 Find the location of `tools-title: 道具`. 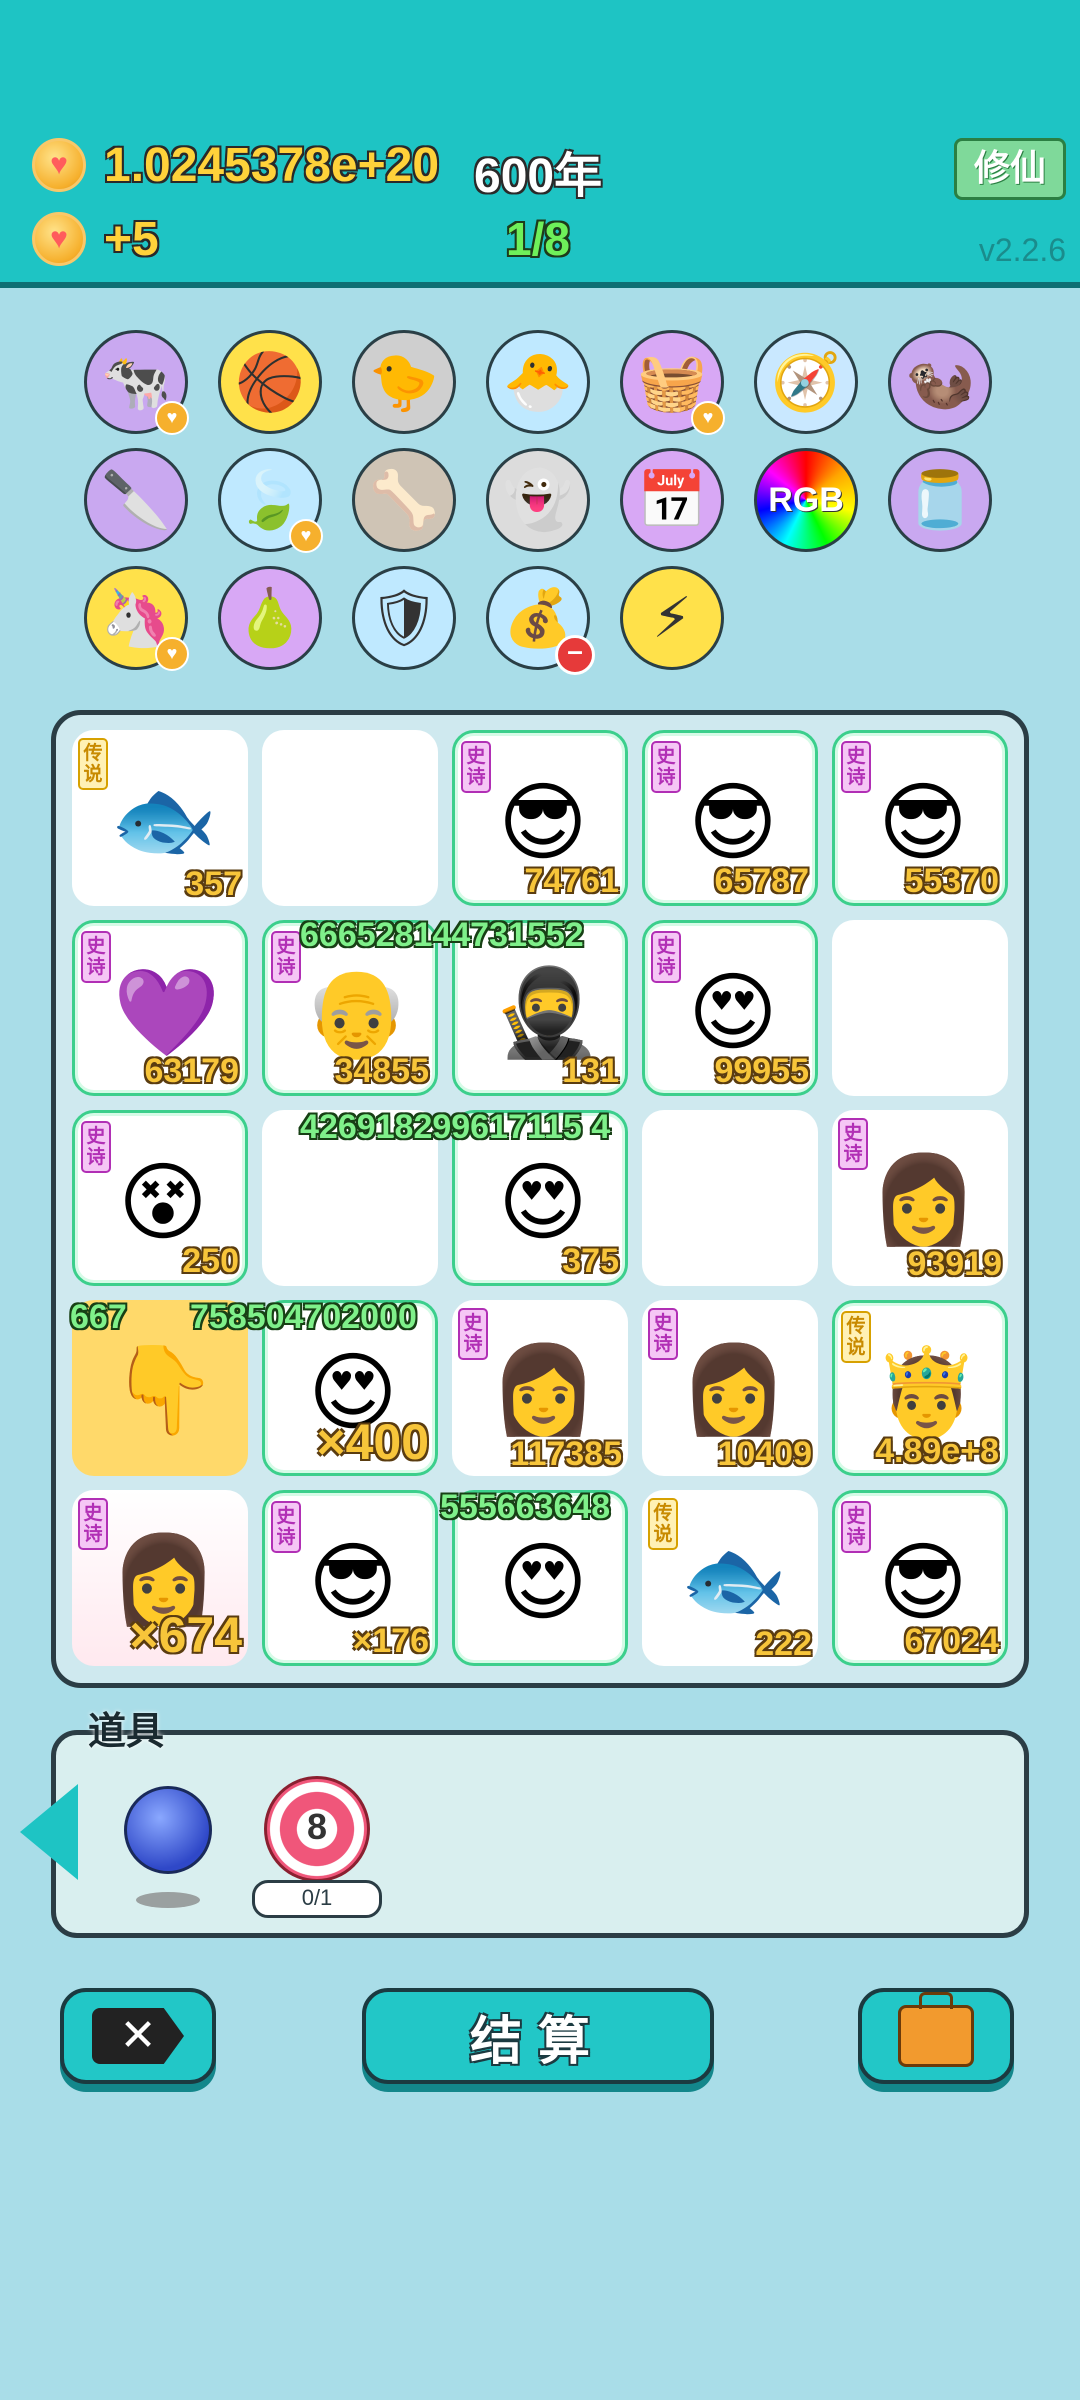

tools-title: 道具 is located at coordinates (126, 1732).